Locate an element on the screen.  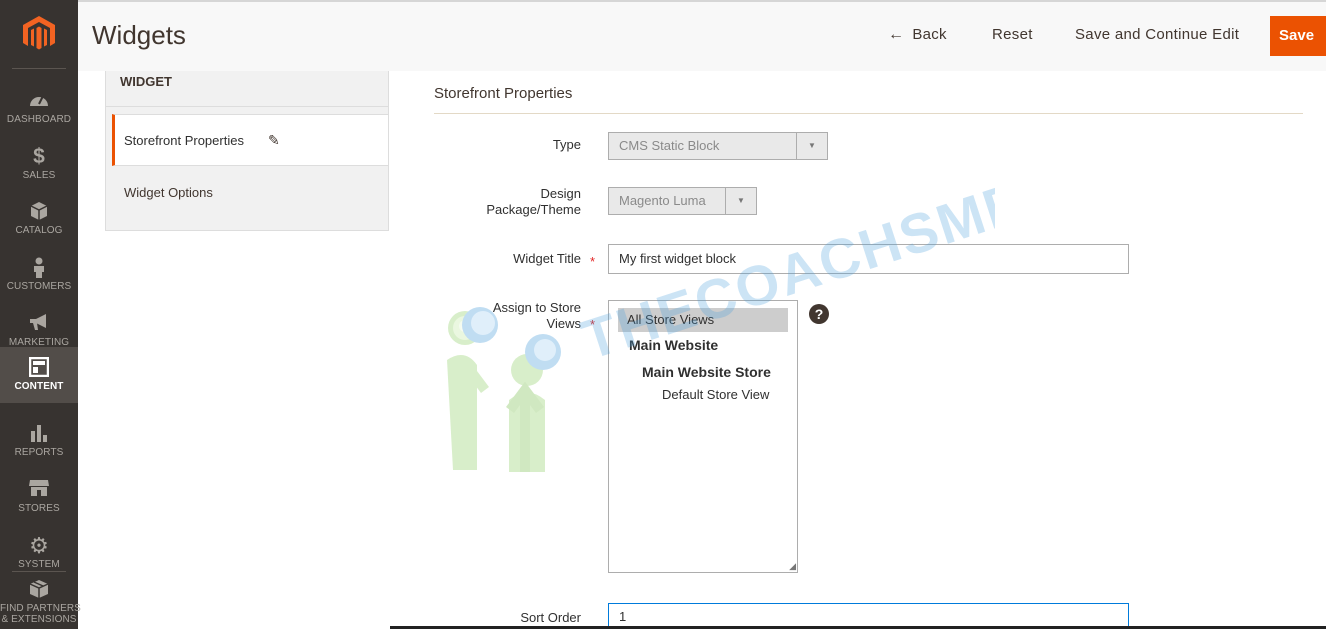
resize-handle-icon: ◢ is located at coordinates (792, 566).